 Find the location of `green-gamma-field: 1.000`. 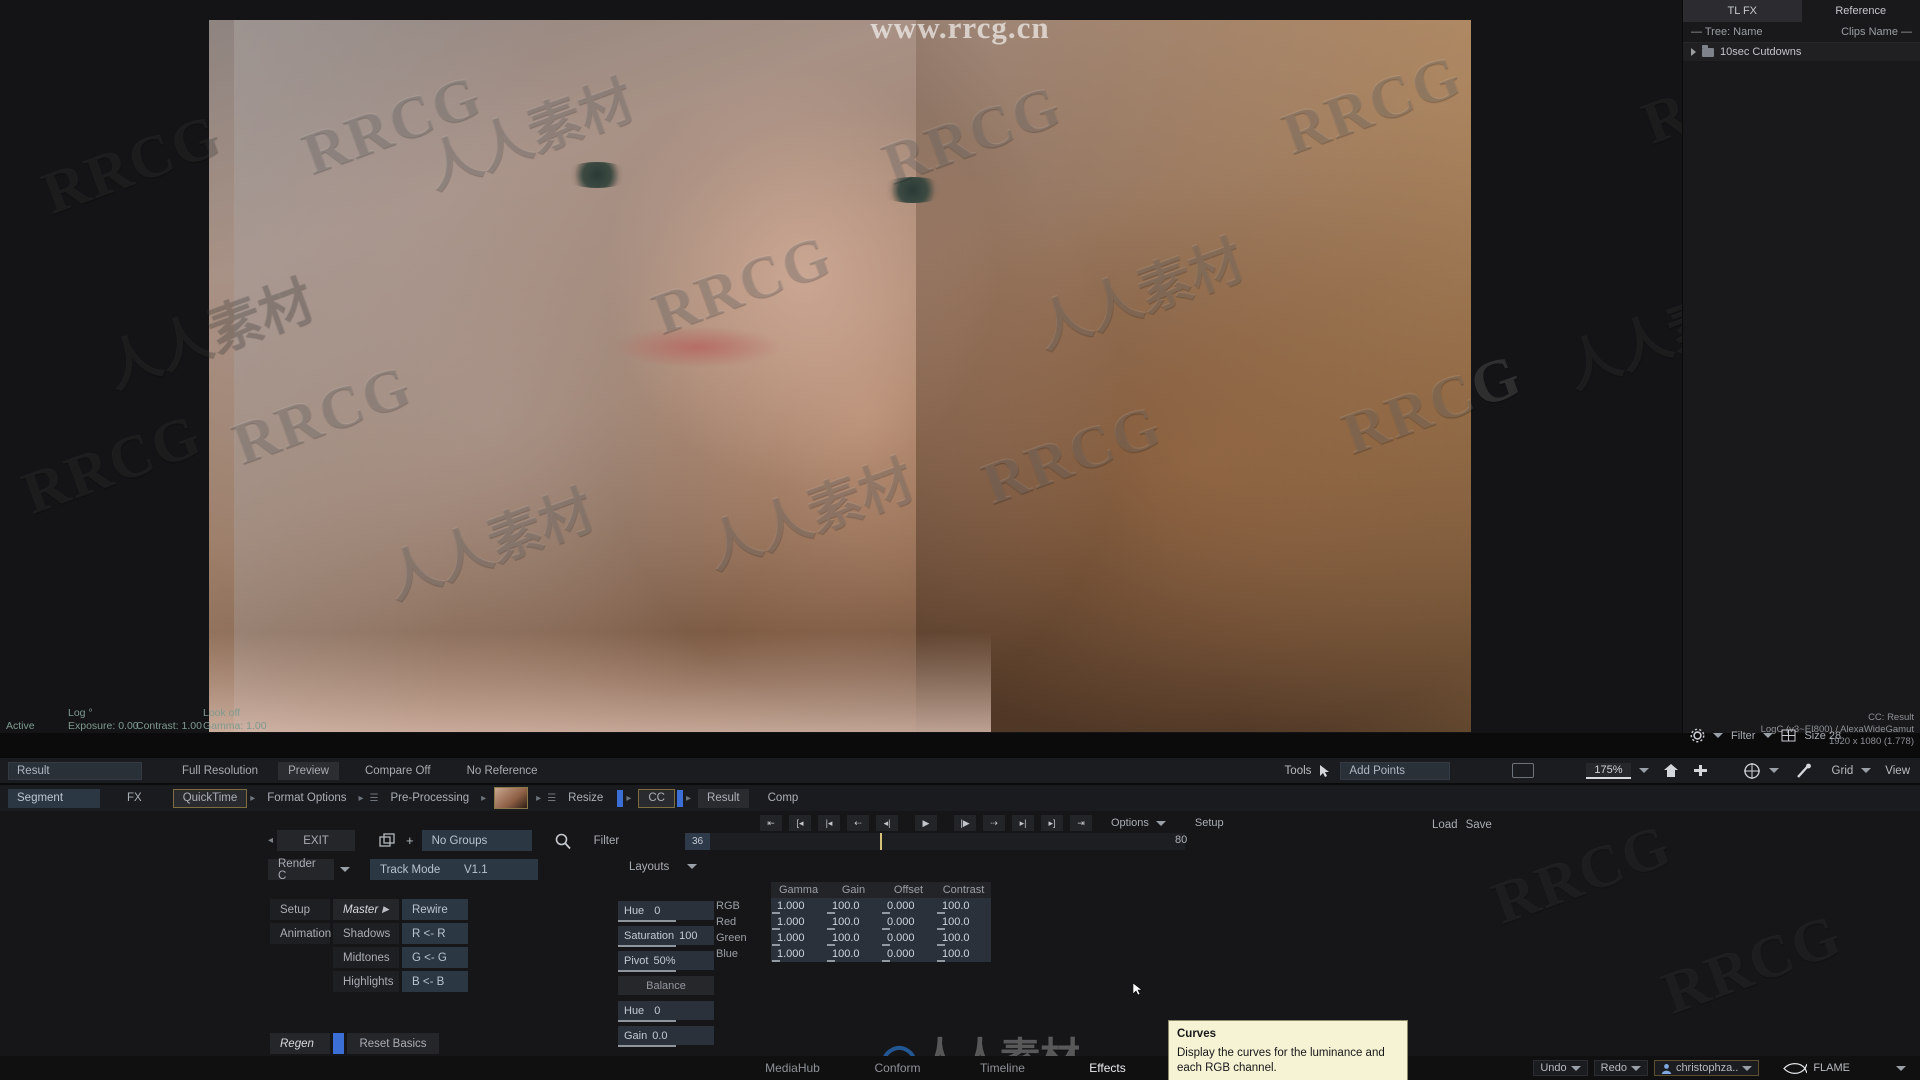

green-gamma-field: 1.000 is located at coordinates (798, 938).